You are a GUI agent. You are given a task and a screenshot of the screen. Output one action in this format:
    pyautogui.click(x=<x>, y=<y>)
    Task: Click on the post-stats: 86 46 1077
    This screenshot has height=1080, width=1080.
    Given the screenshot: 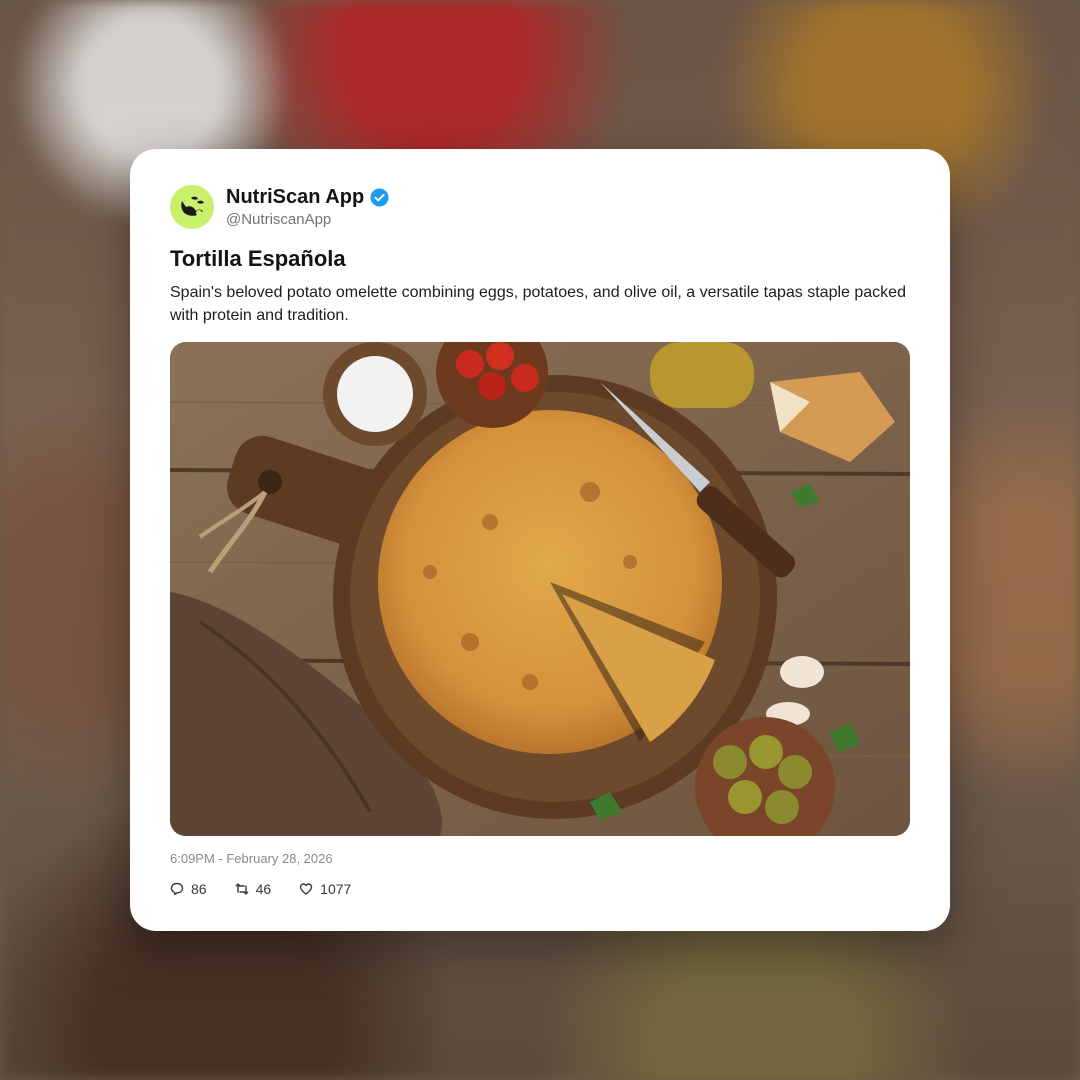 What is the action you would take?
    pyautogui.click(x=260, y=889)
    